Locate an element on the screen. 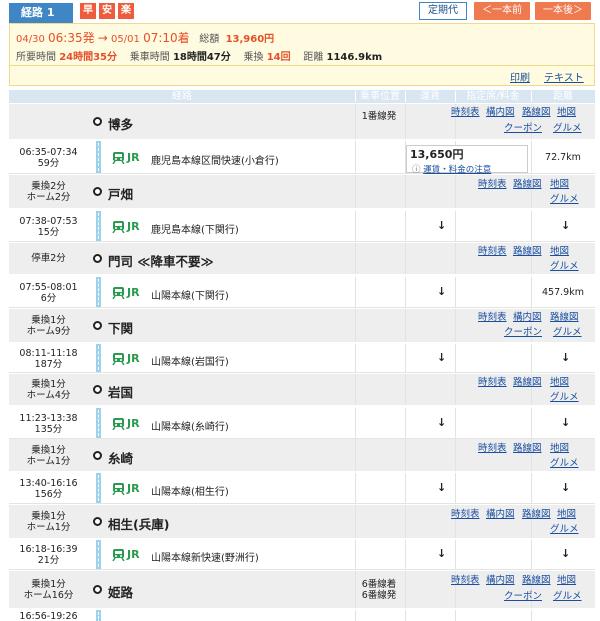 Image resolution: width=600 pixels, height=621 pixels. train-name: 鹿児島本線区間快速(小倉行) is located at coordinates (215, 161).